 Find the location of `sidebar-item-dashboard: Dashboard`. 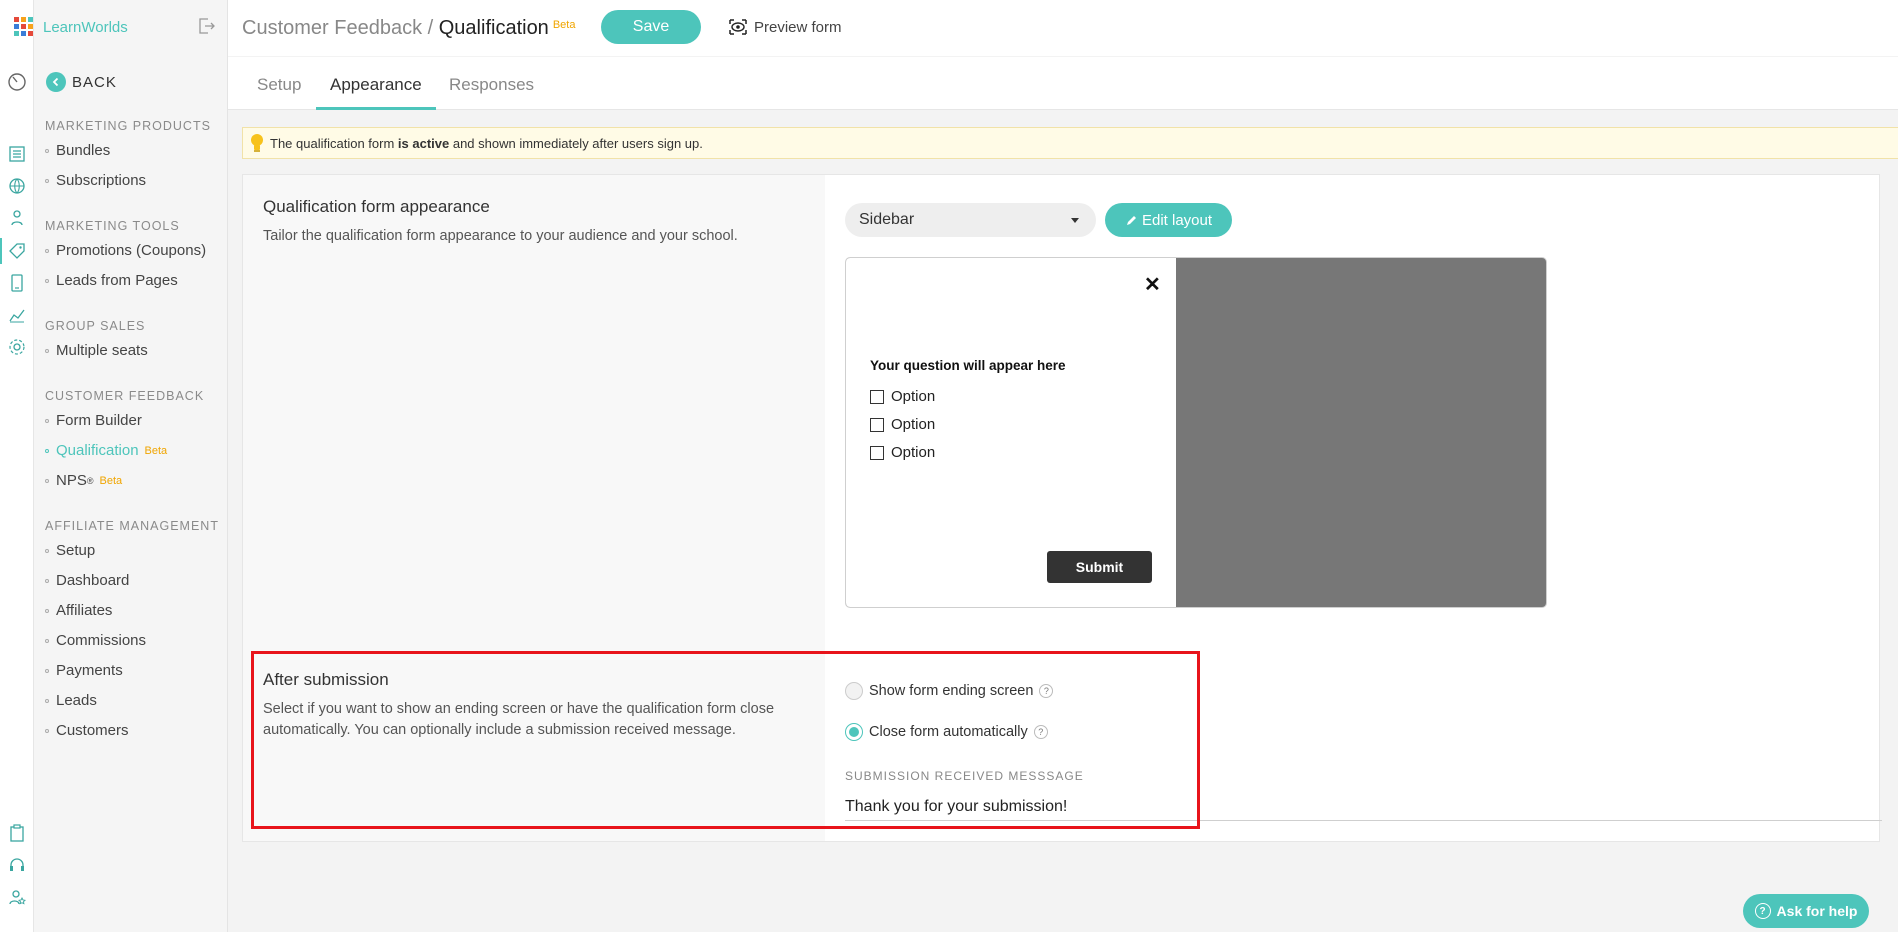

sidebar-item-dashboard: Dashboard is located at coordinates (87, 580).